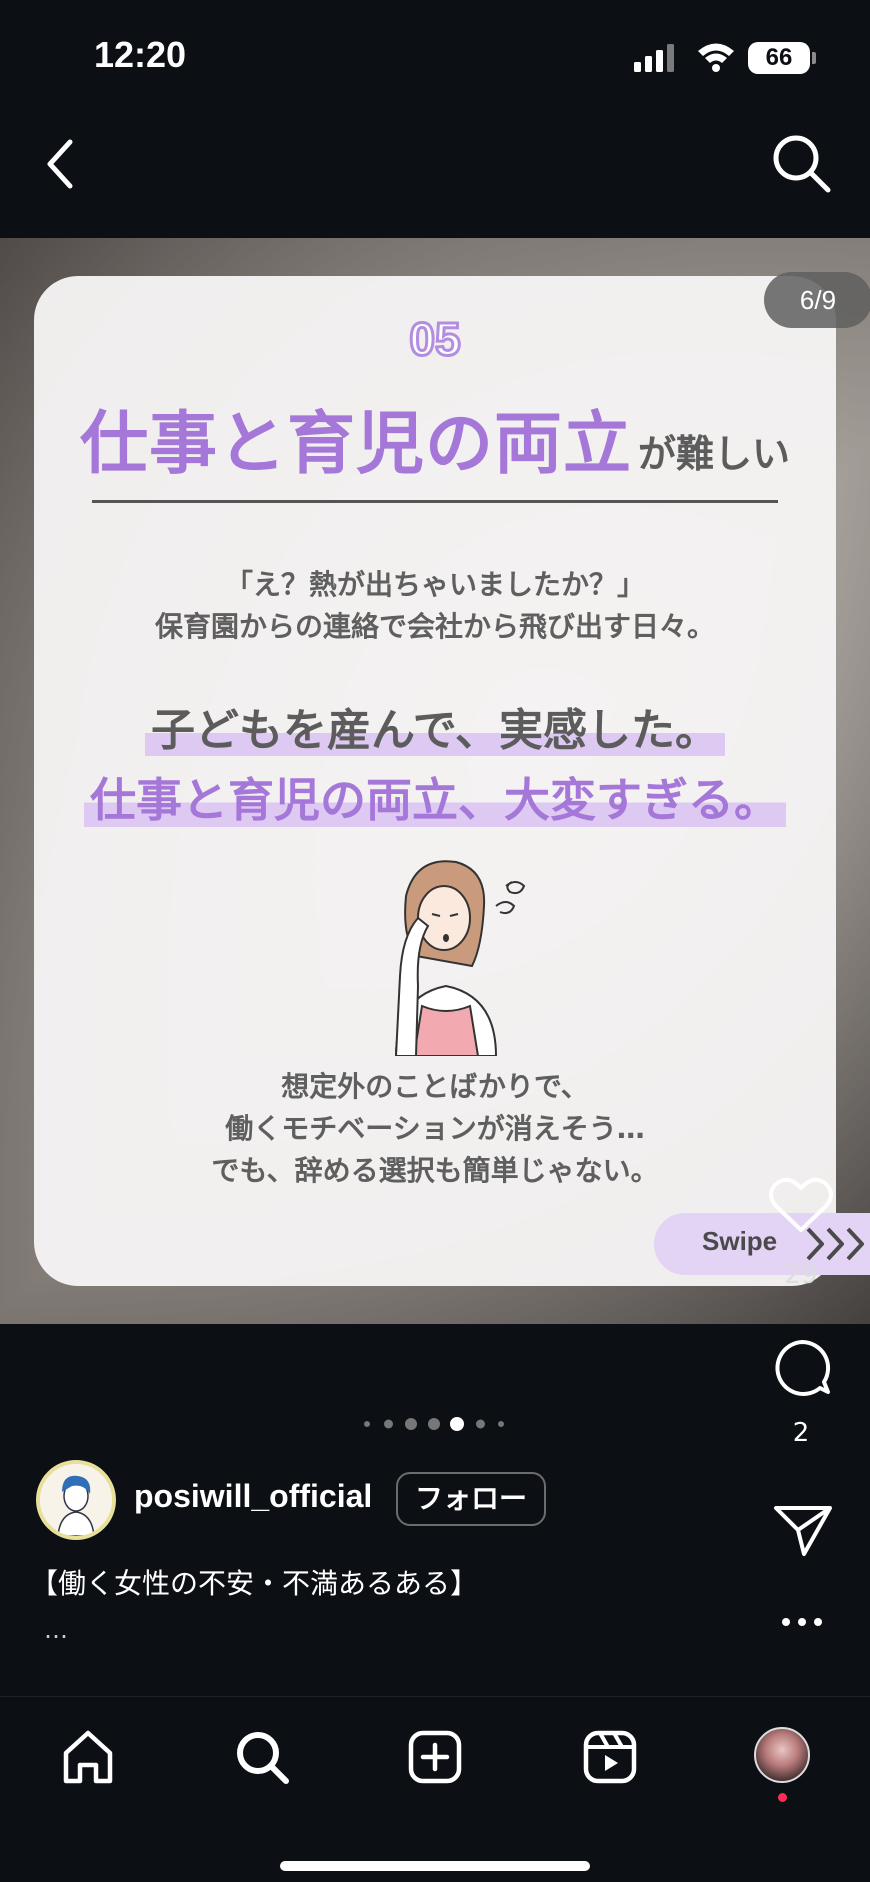  What do you see at coordinates (716, 57) in the screenshot?
I see `wifi-icon` at bounding box center [716, 57].